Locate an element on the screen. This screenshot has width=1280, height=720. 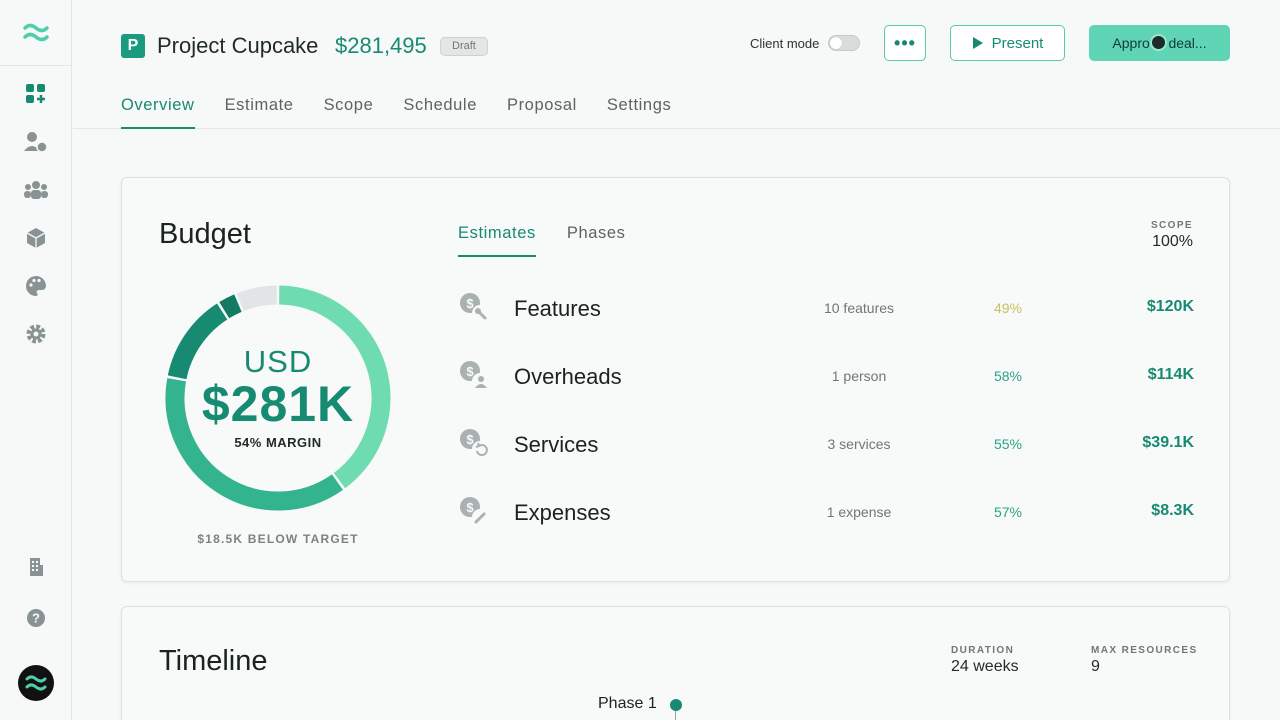
services-icon: $ is located at coordinates (474, 443).